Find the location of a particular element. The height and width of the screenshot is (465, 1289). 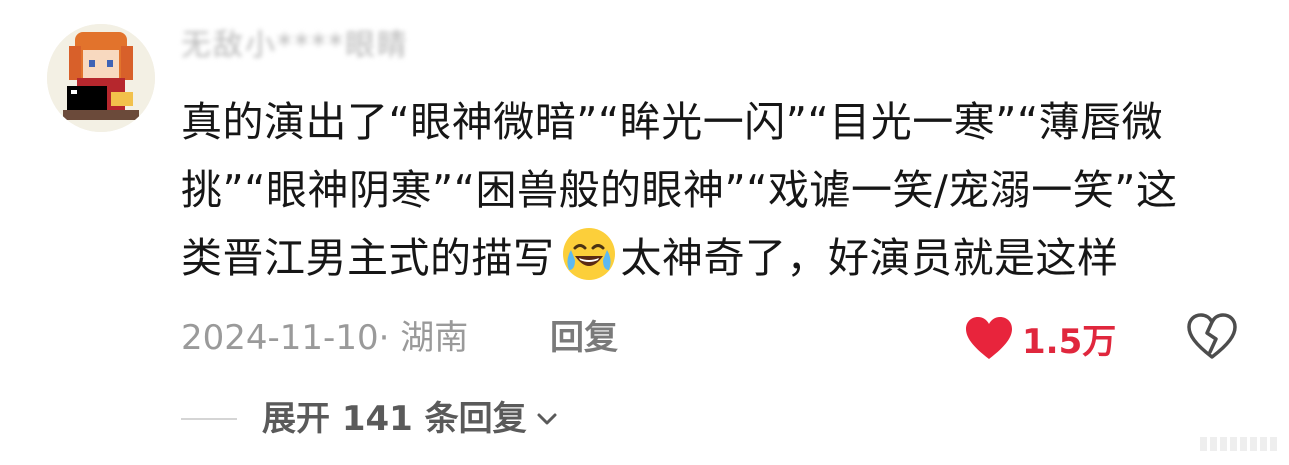

heart-icon is located at coordinates (989, 338).